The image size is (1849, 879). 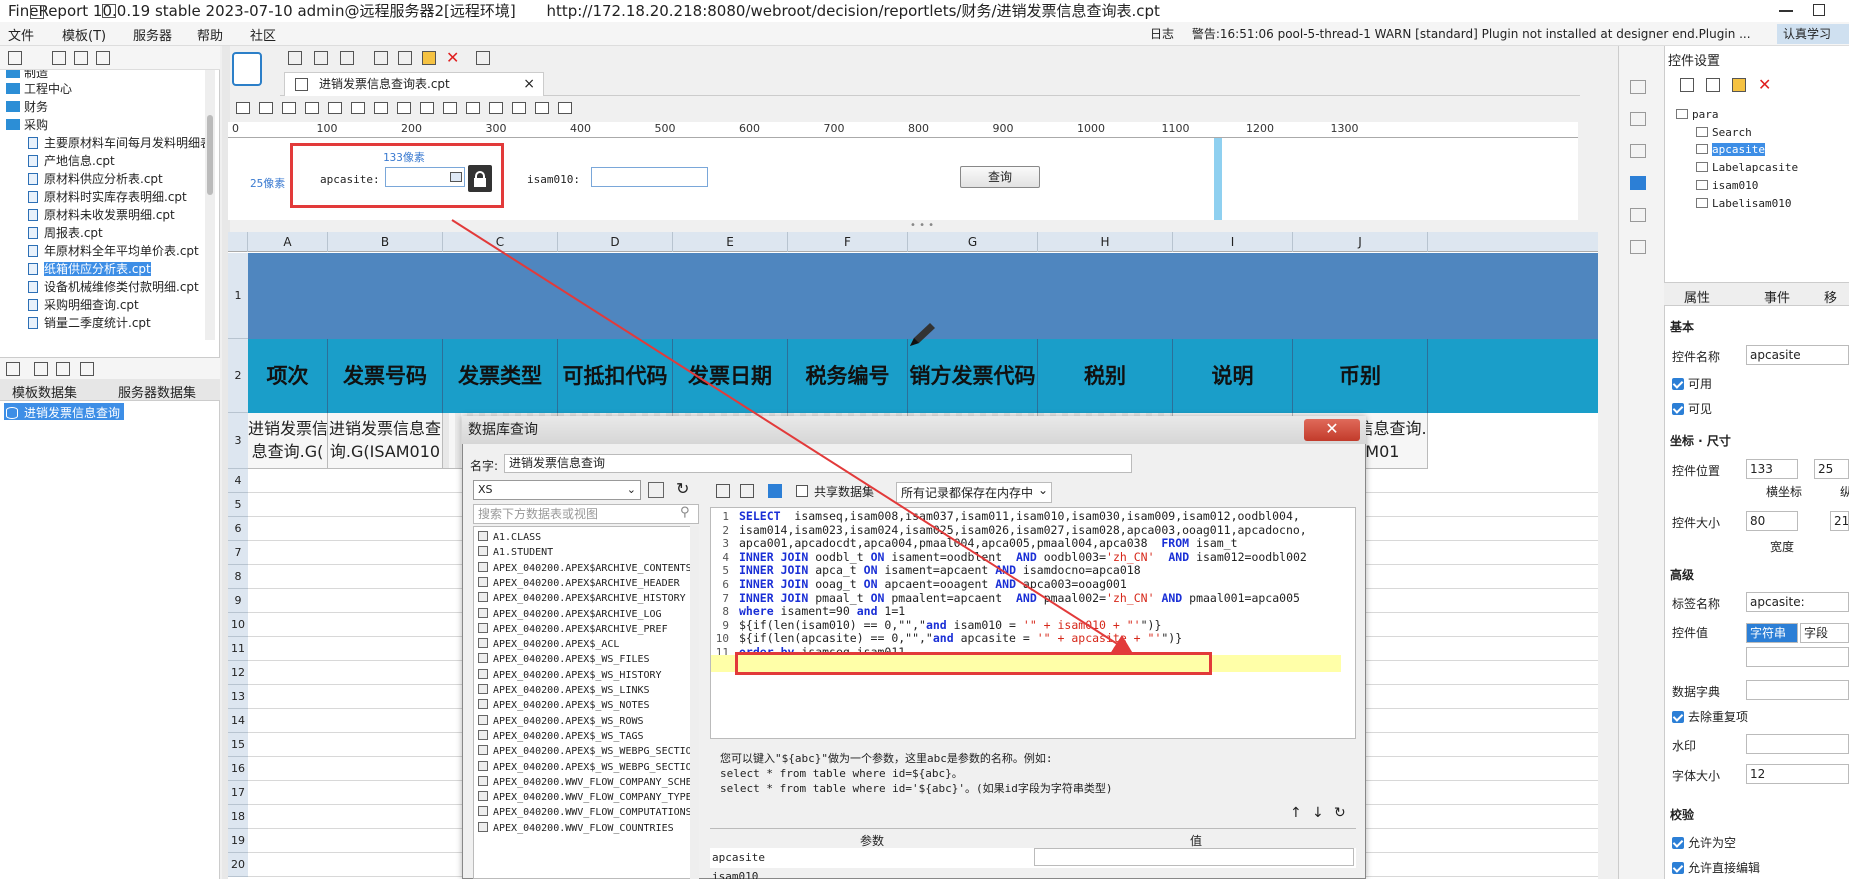 What do you see at coordinates (101, 215) in the screenshot?
I see `tree-item: 原材料未收发票明细.cpt` at bounding box center [101, 215].